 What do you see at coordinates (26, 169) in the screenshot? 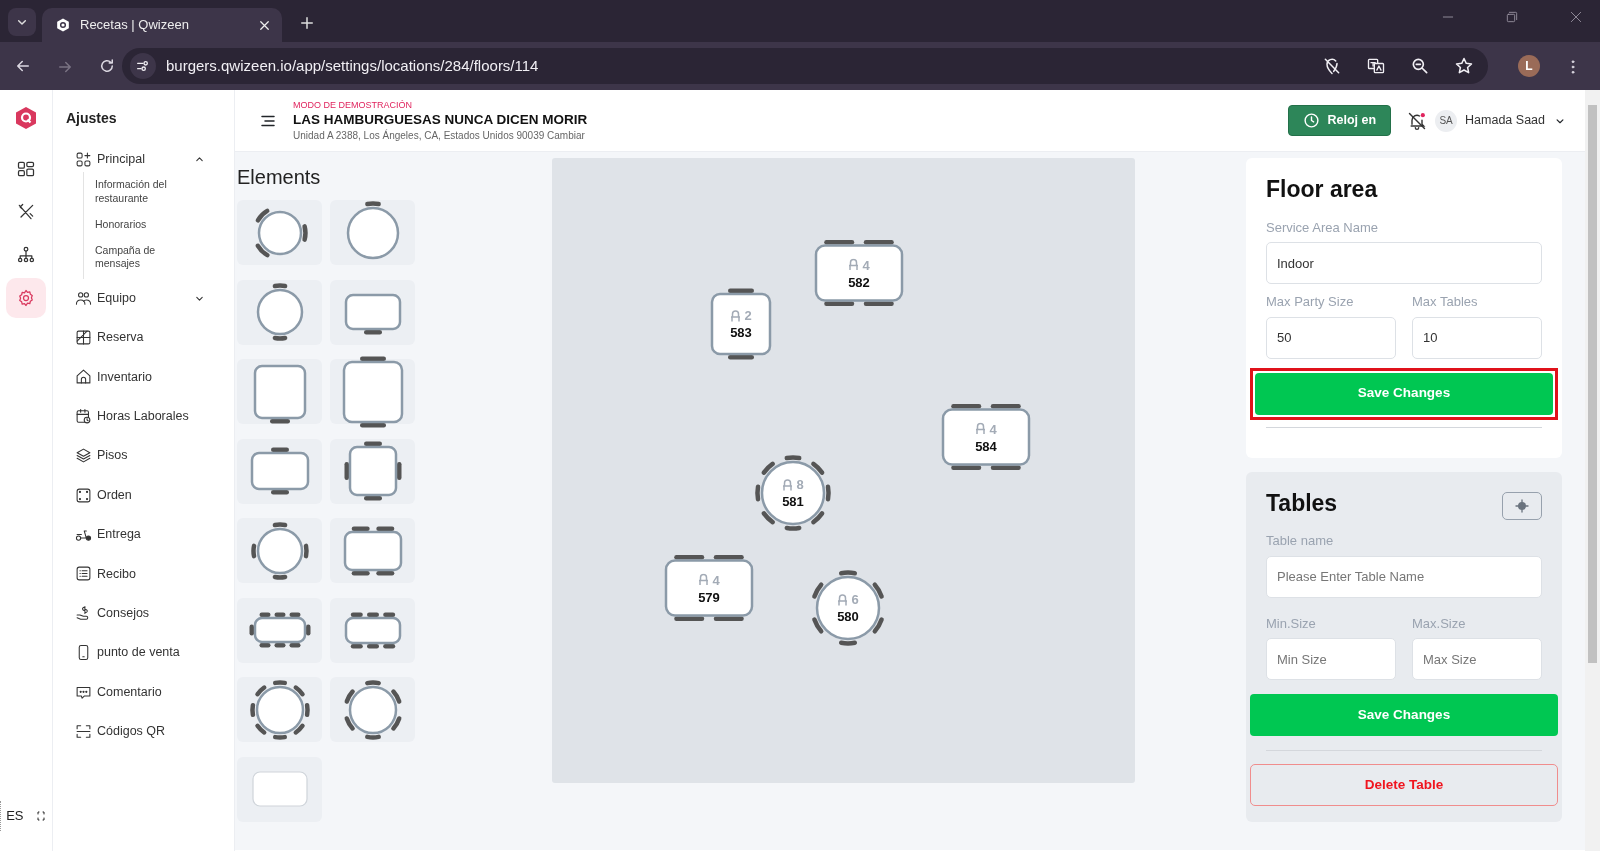
I see `dashboard-icon` at bounding box center [26, 169].